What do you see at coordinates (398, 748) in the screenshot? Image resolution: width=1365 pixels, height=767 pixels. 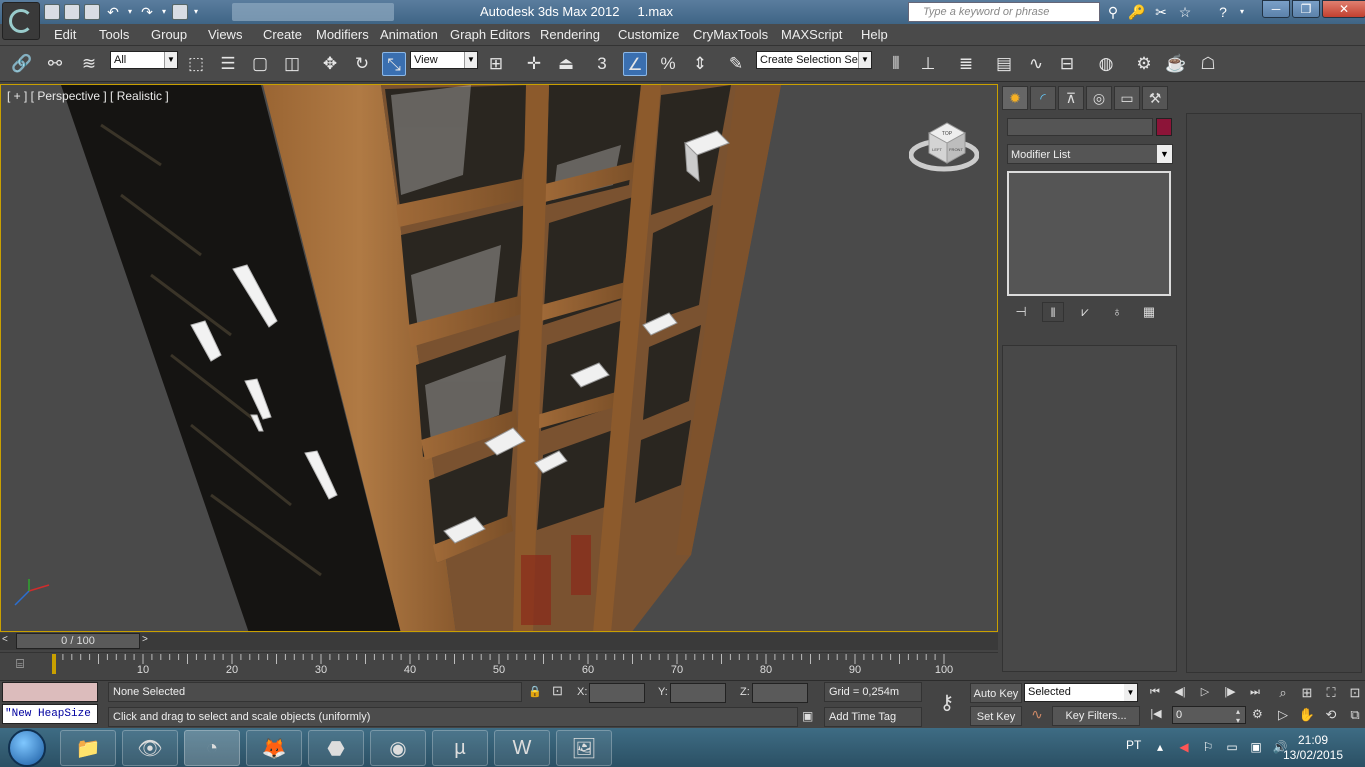 I see `chrome-task-icon: ◉` at bounding box center [398, 748].